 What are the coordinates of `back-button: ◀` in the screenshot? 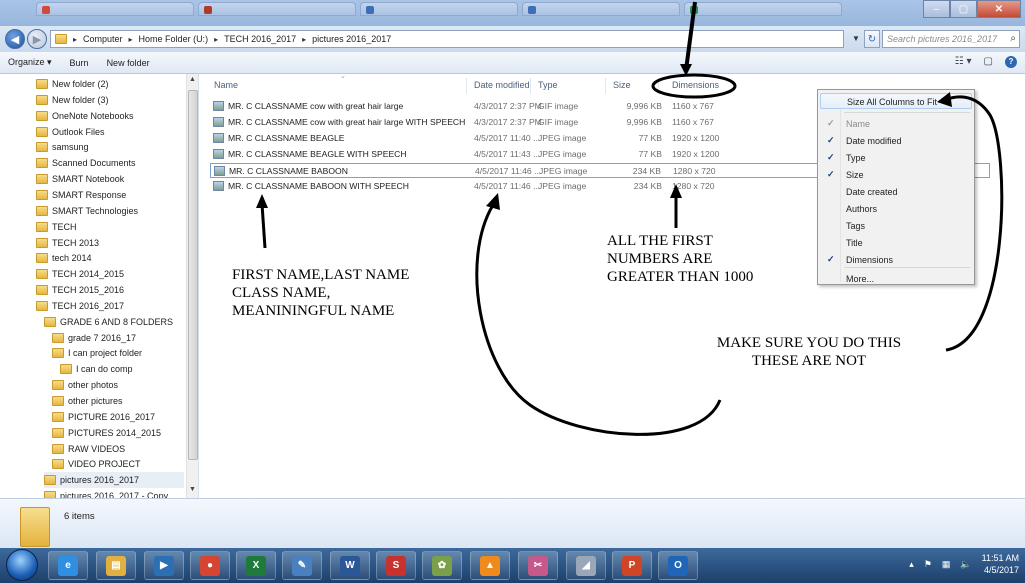 It's located at (15, 39).